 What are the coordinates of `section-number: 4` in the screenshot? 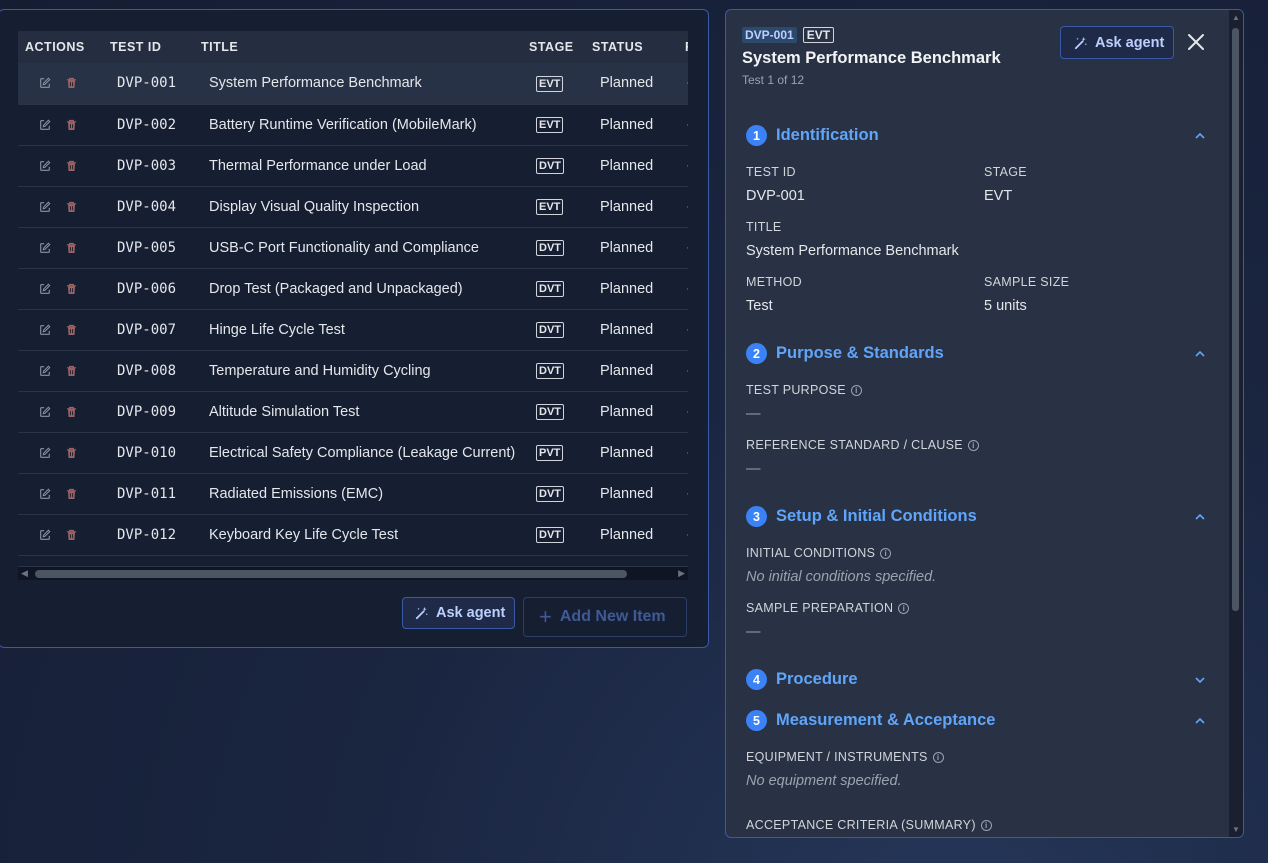 It's located at (756, 679).